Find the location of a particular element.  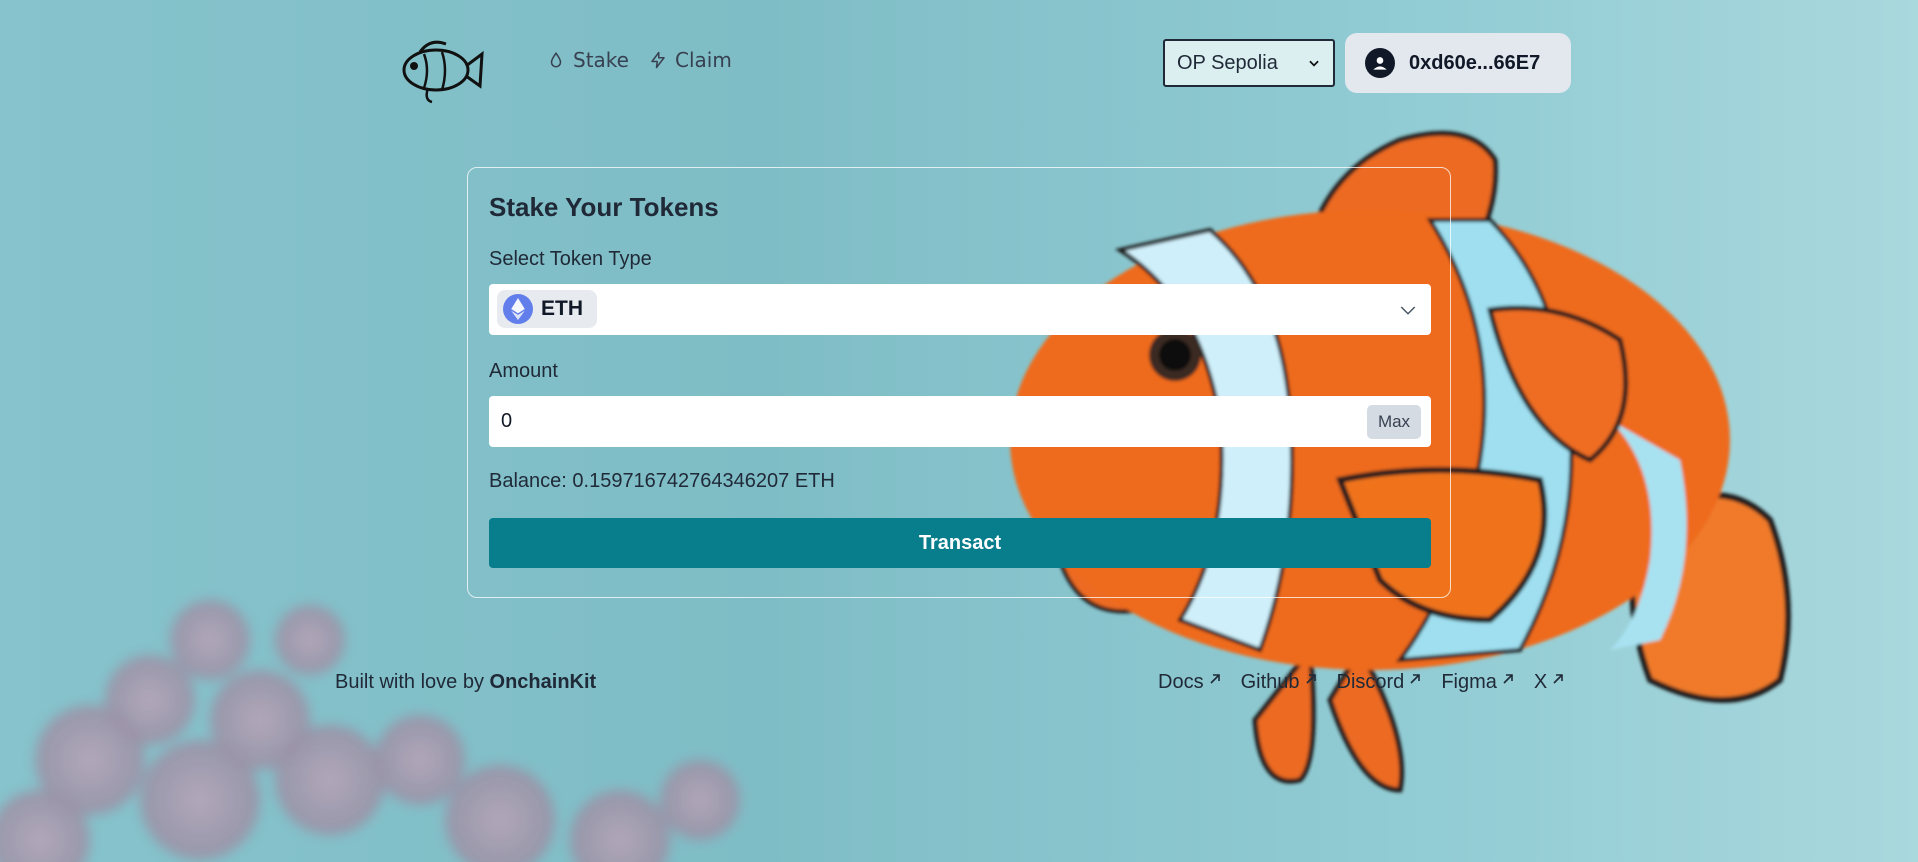

lightning-icon is located at coordinates (658, 60).